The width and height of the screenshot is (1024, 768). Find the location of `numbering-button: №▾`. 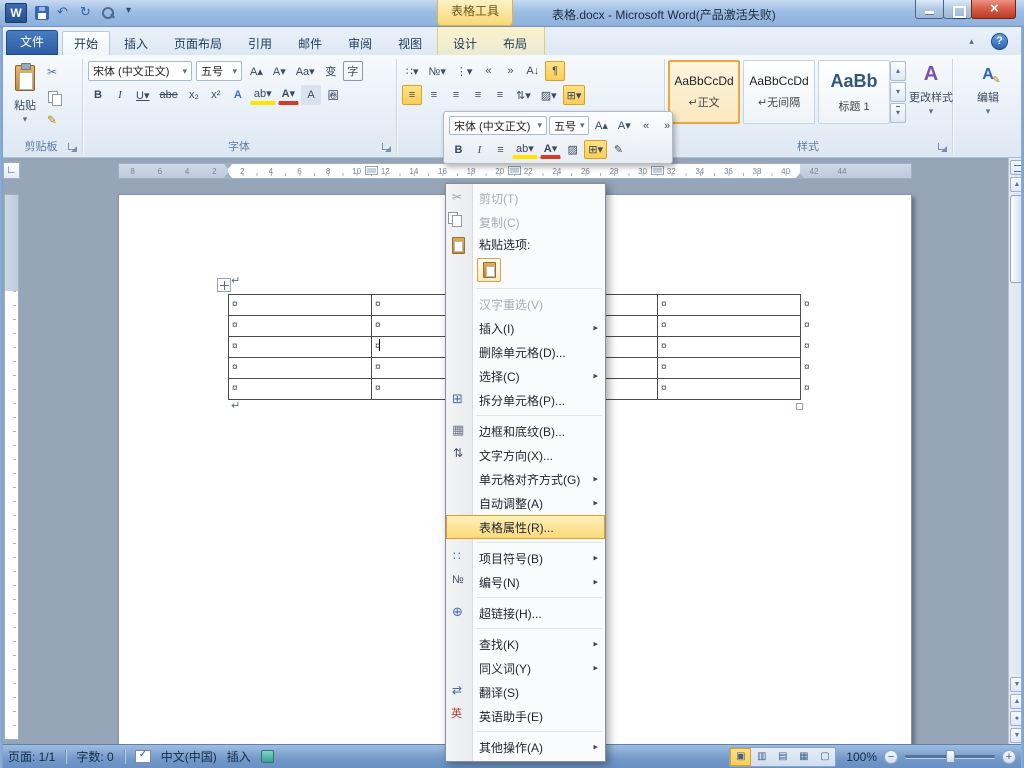

numbering-button: №▾ is located at coordinates (437, 71).